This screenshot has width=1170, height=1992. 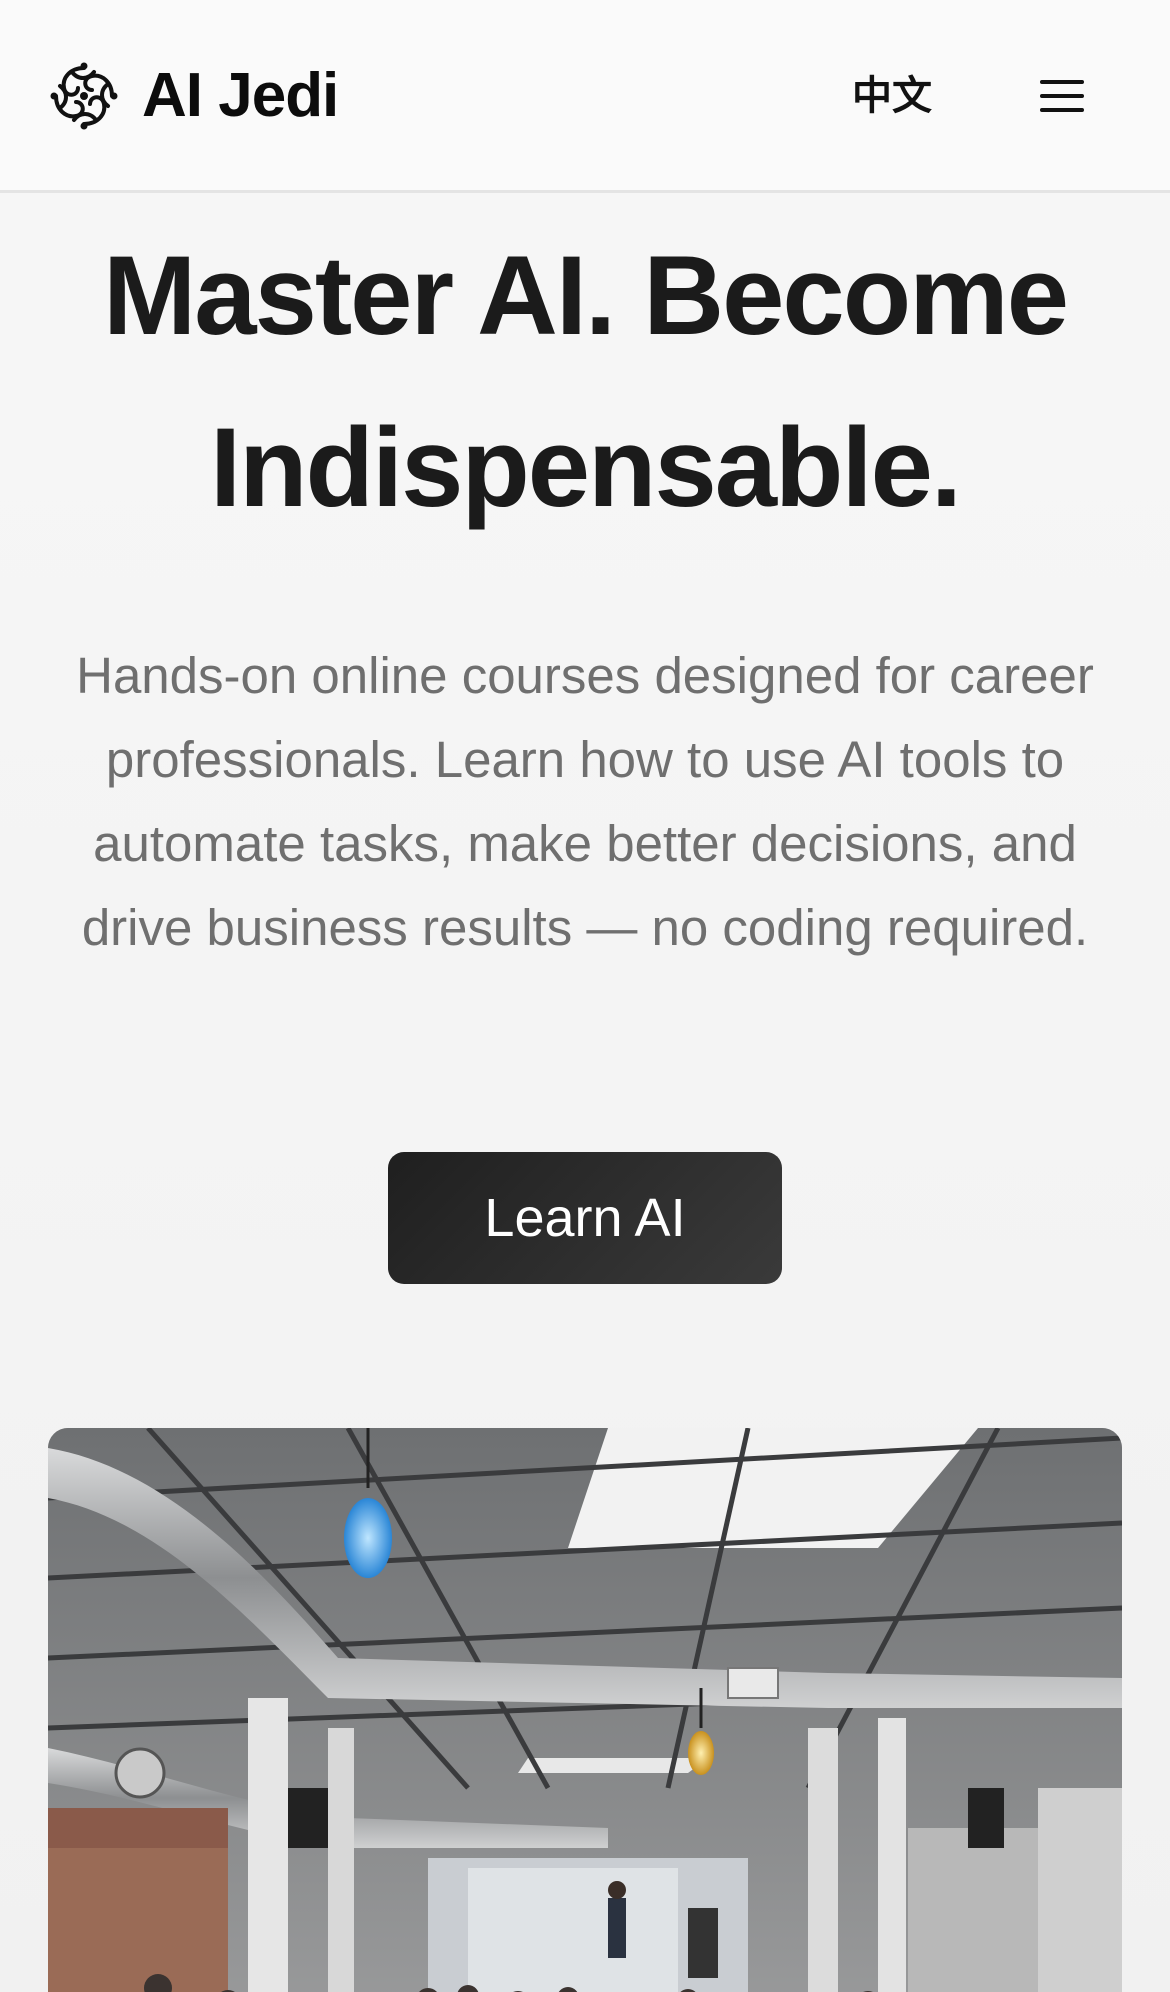 What do you see at coordinates (240, 95) in the screenshot?
I see `brand-name: AI Jedi` at bounding box center [240, 95].